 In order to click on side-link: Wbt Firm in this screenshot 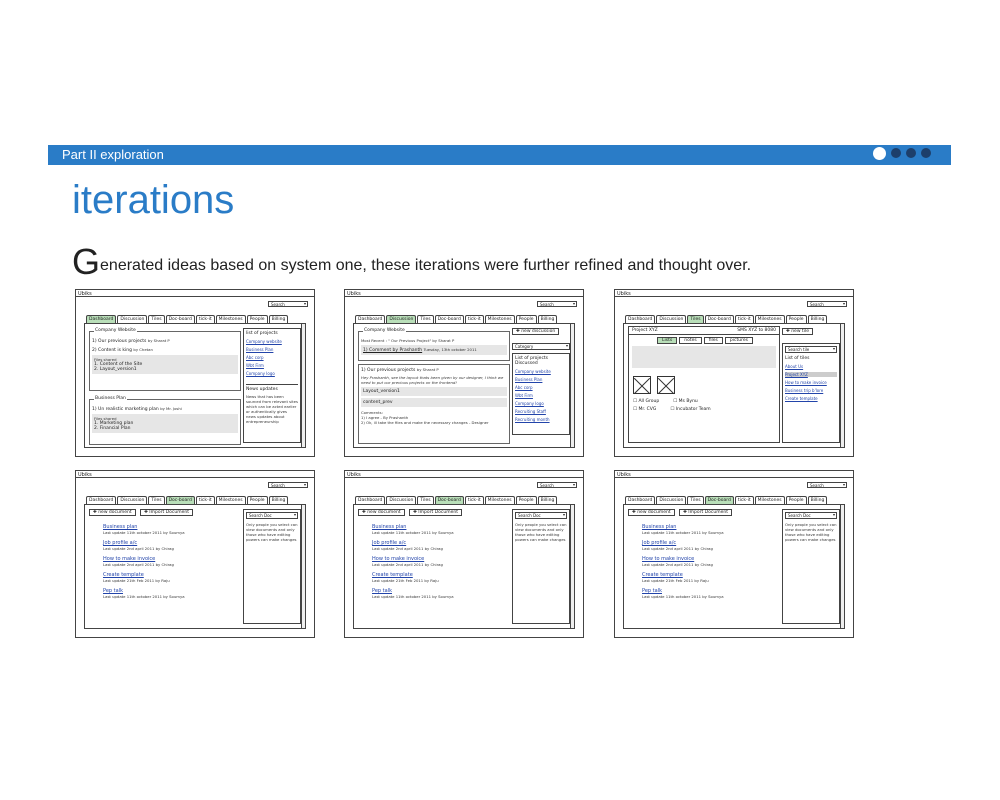, I will do `click(524, 395)`.